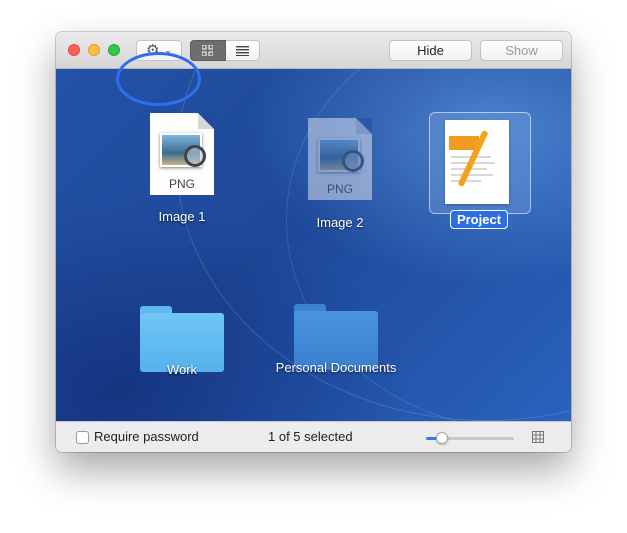  I want to click on icon-view-button, so click(208, 50).